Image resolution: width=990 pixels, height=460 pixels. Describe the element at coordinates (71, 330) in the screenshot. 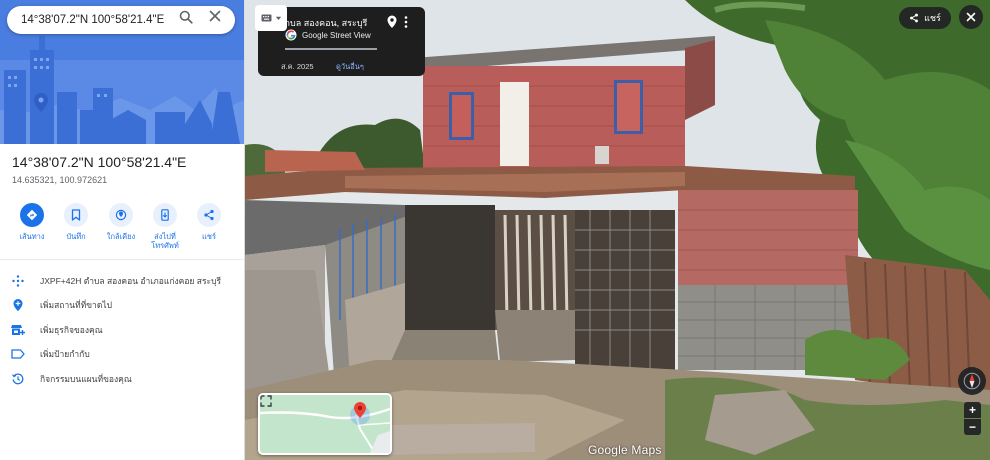

I see `add-business-text: เพิ่มธุรกิจของคุณ` at that location.